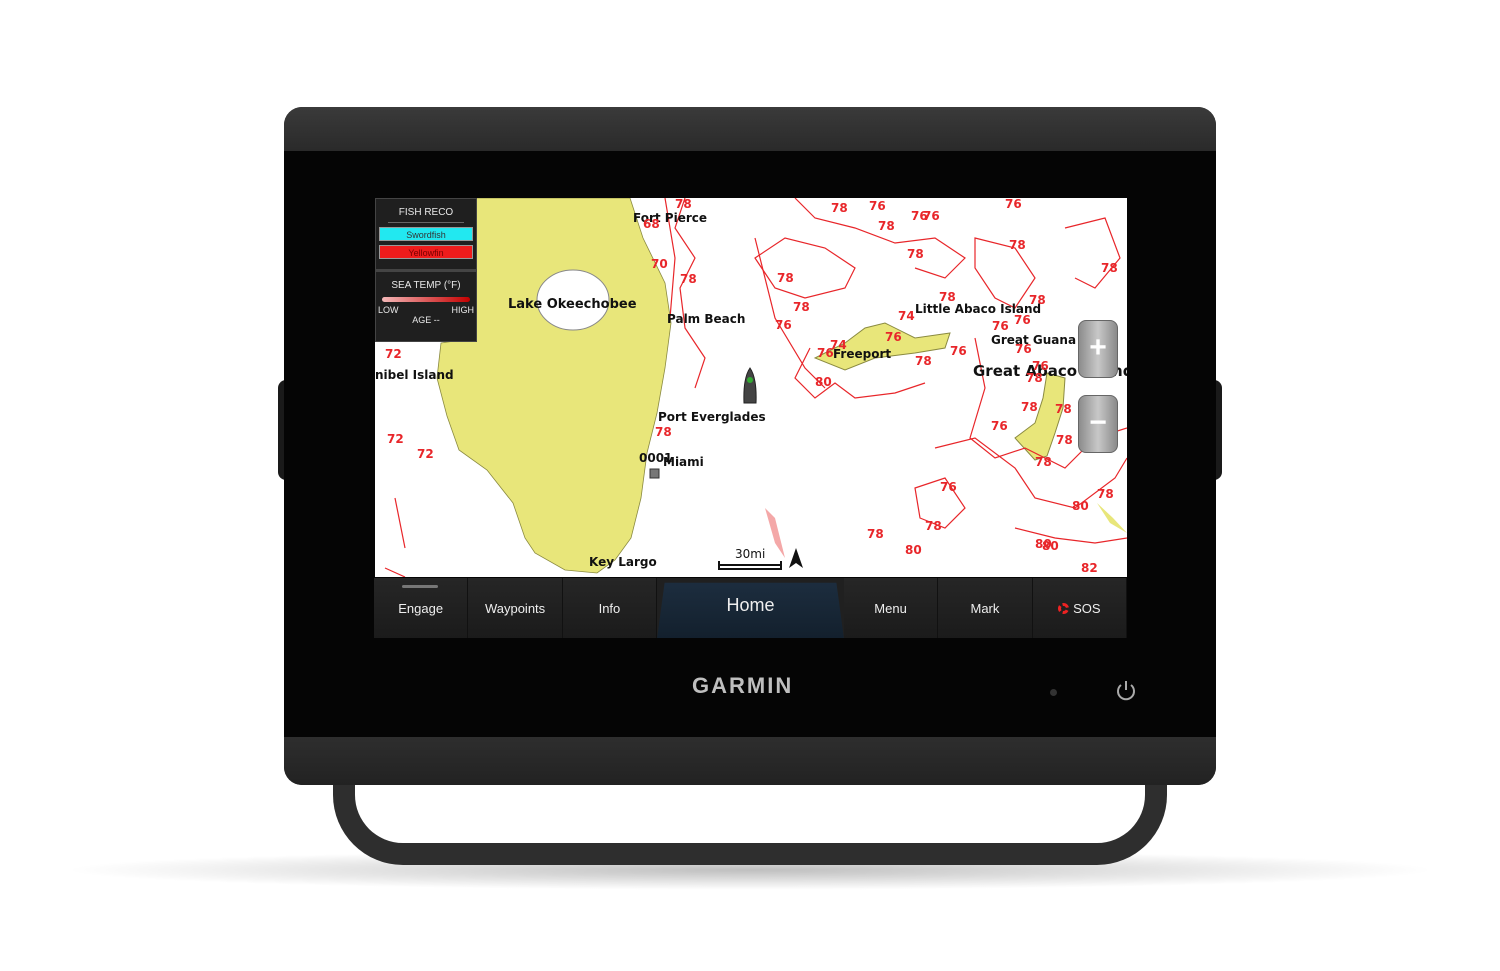 The image size is (1500, 971). Describe the element at coordinates (750, 565) in the screenshot. I see `scale-bar` at that location.